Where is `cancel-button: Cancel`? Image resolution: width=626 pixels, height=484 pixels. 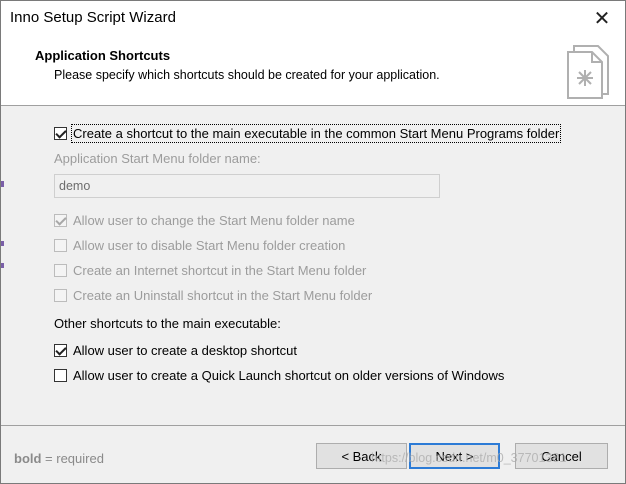
cancel-button: Cancel is located at coordinates (561, 456).